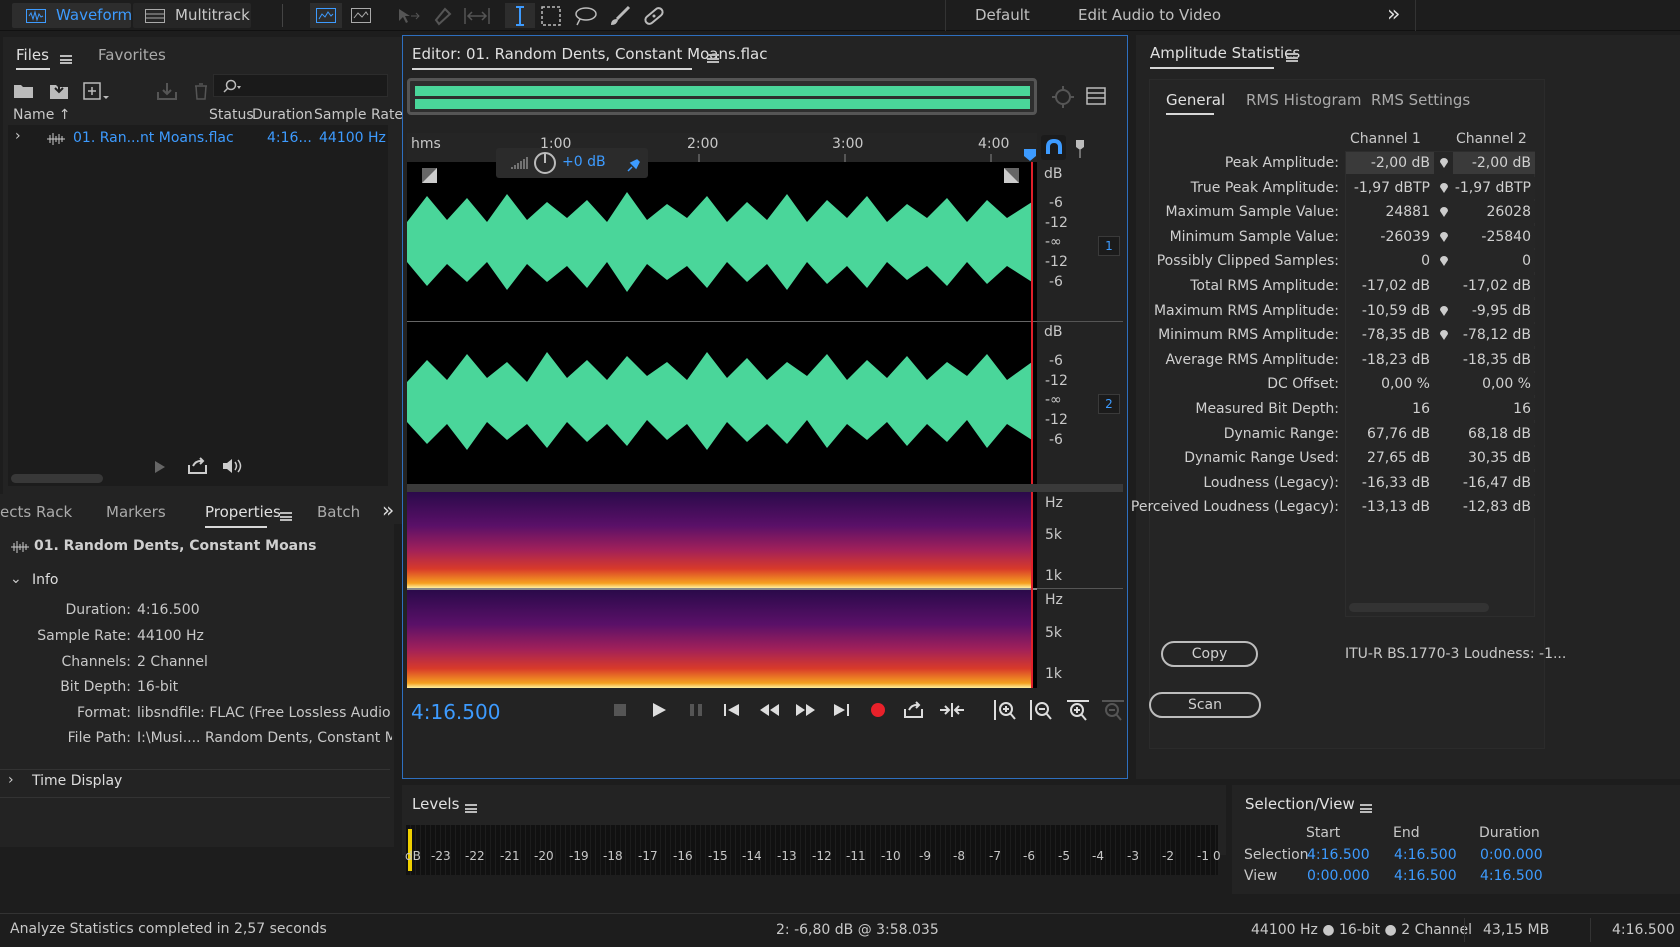  I want to click on hud-gain-value: +0 dB, so click(584, 162).